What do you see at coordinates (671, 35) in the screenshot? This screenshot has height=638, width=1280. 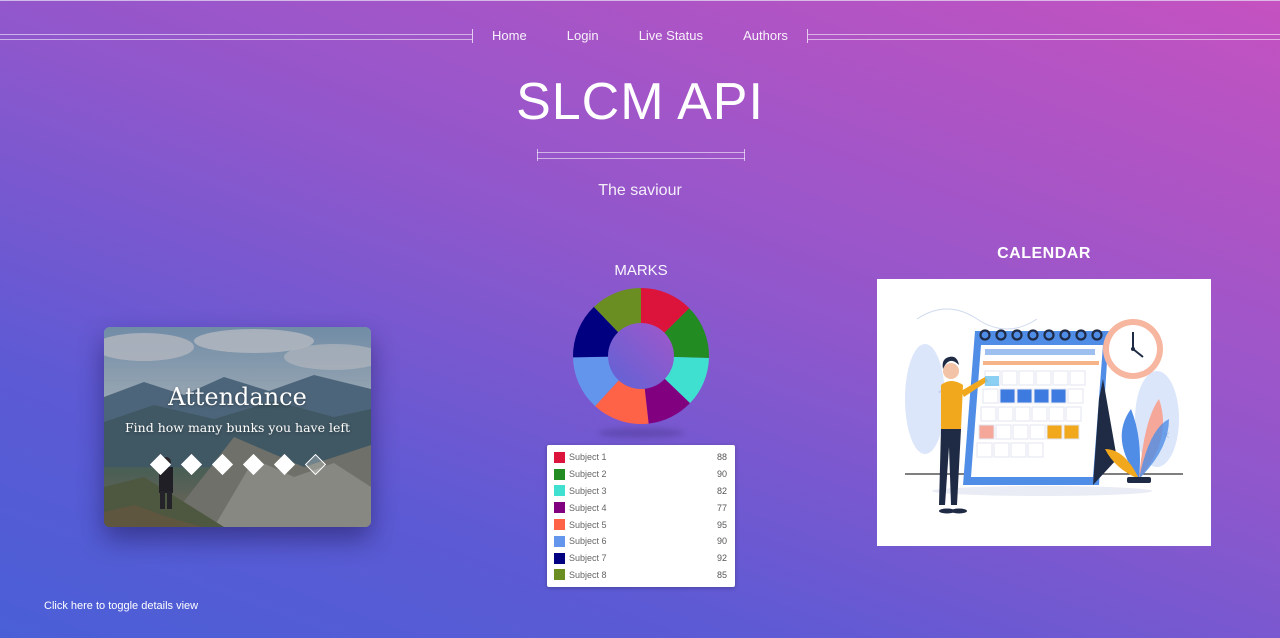 I see `nav-link-live-status: Live Status` at bounding box center [671, 35].